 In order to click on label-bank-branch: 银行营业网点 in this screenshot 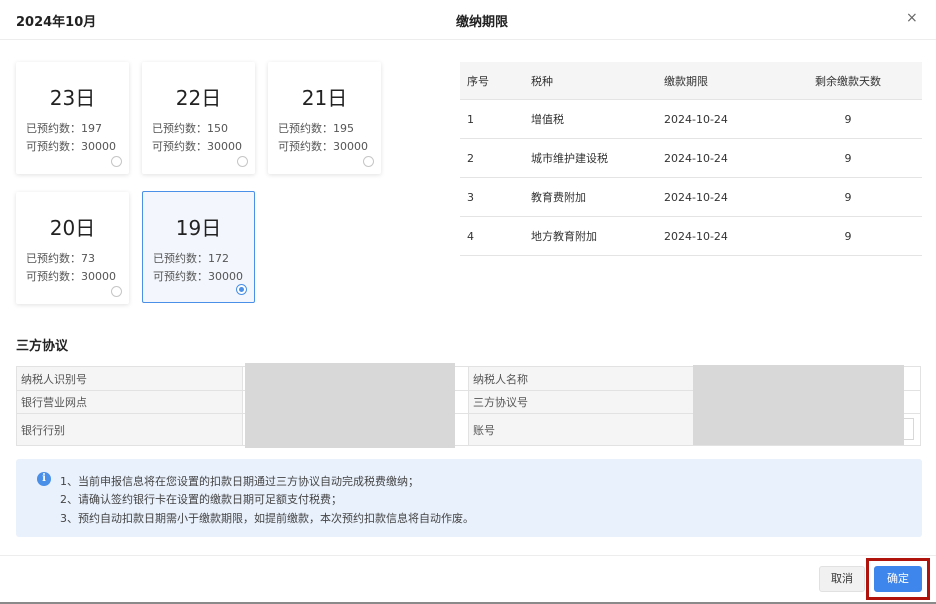, I will do `click(130, 402)`.